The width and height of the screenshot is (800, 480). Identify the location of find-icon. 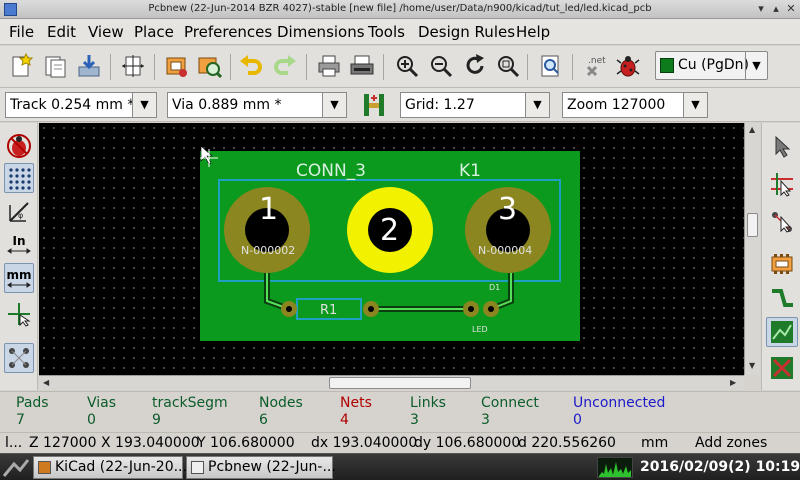
(551, 66).